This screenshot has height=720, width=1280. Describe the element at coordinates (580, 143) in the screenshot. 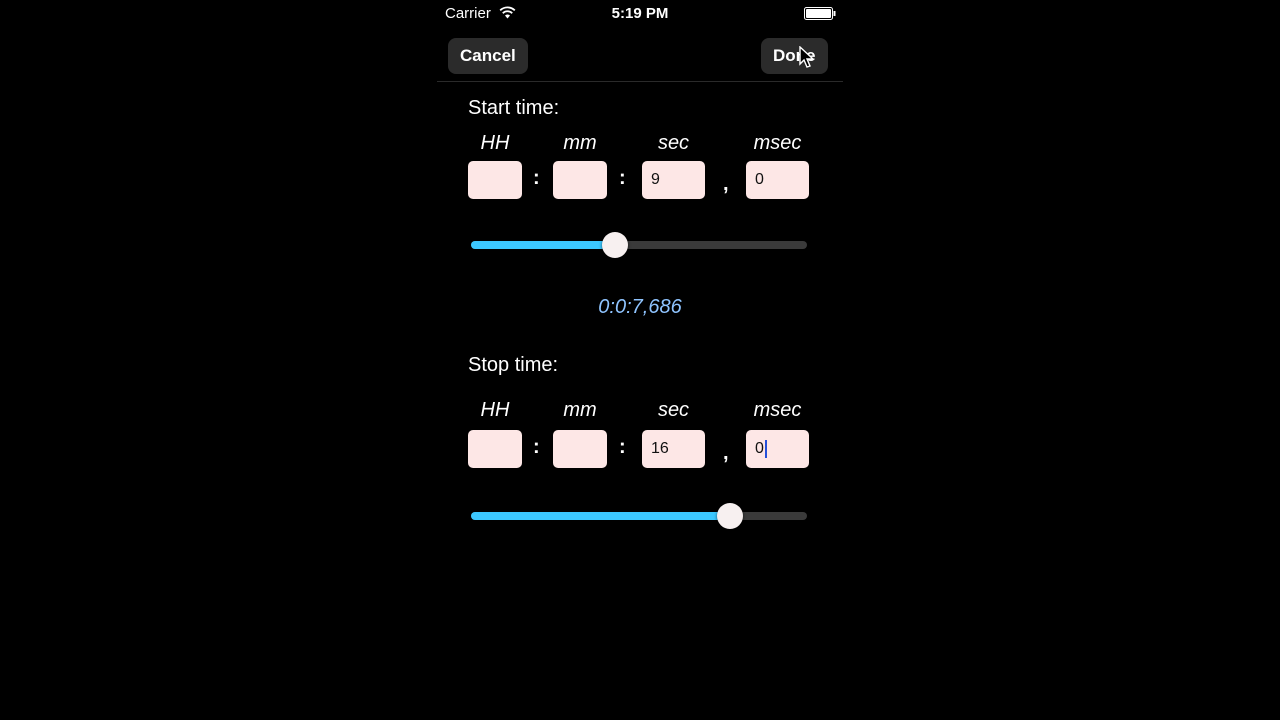

I see `start-mm-header: mm` at that location.